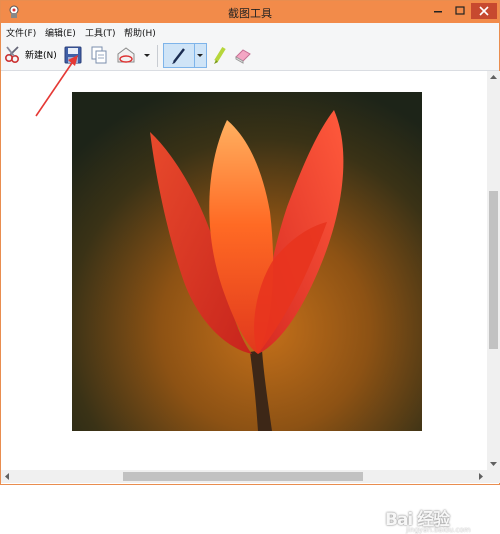  I want to click on menu-tools: 工具(T), so click(100, 32).